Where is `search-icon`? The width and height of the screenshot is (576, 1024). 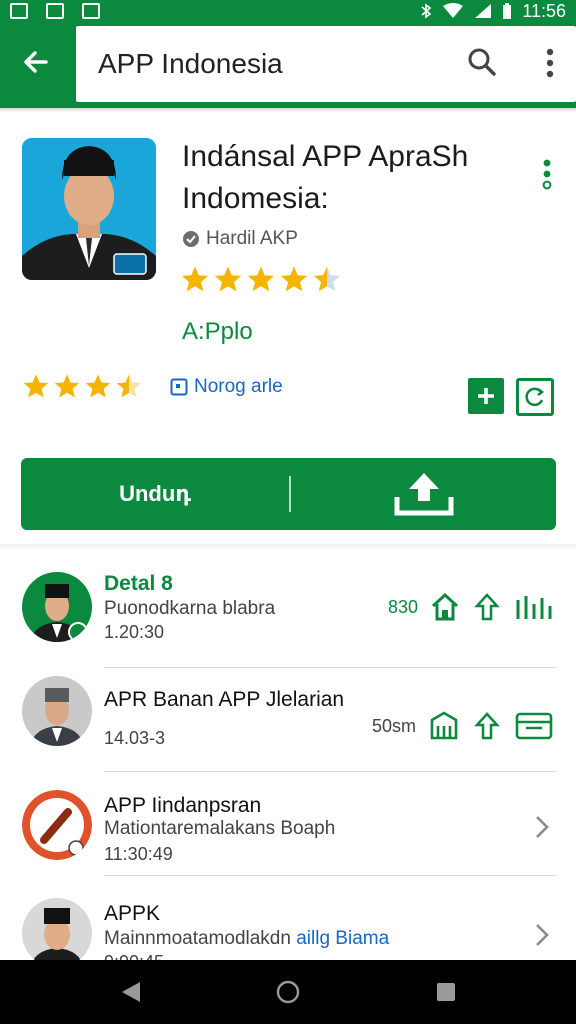 search-icon is located at coordinates (482, 62).